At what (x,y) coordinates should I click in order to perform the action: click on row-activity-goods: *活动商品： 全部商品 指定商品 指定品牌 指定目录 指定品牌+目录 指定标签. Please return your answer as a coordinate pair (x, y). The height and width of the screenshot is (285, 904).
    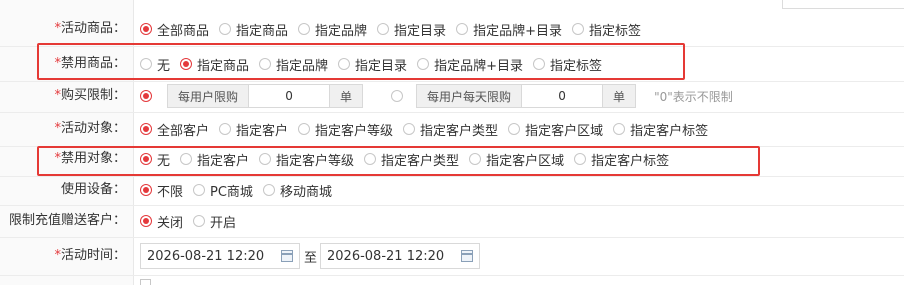
    Looking at the image, I should click on (452, 29).